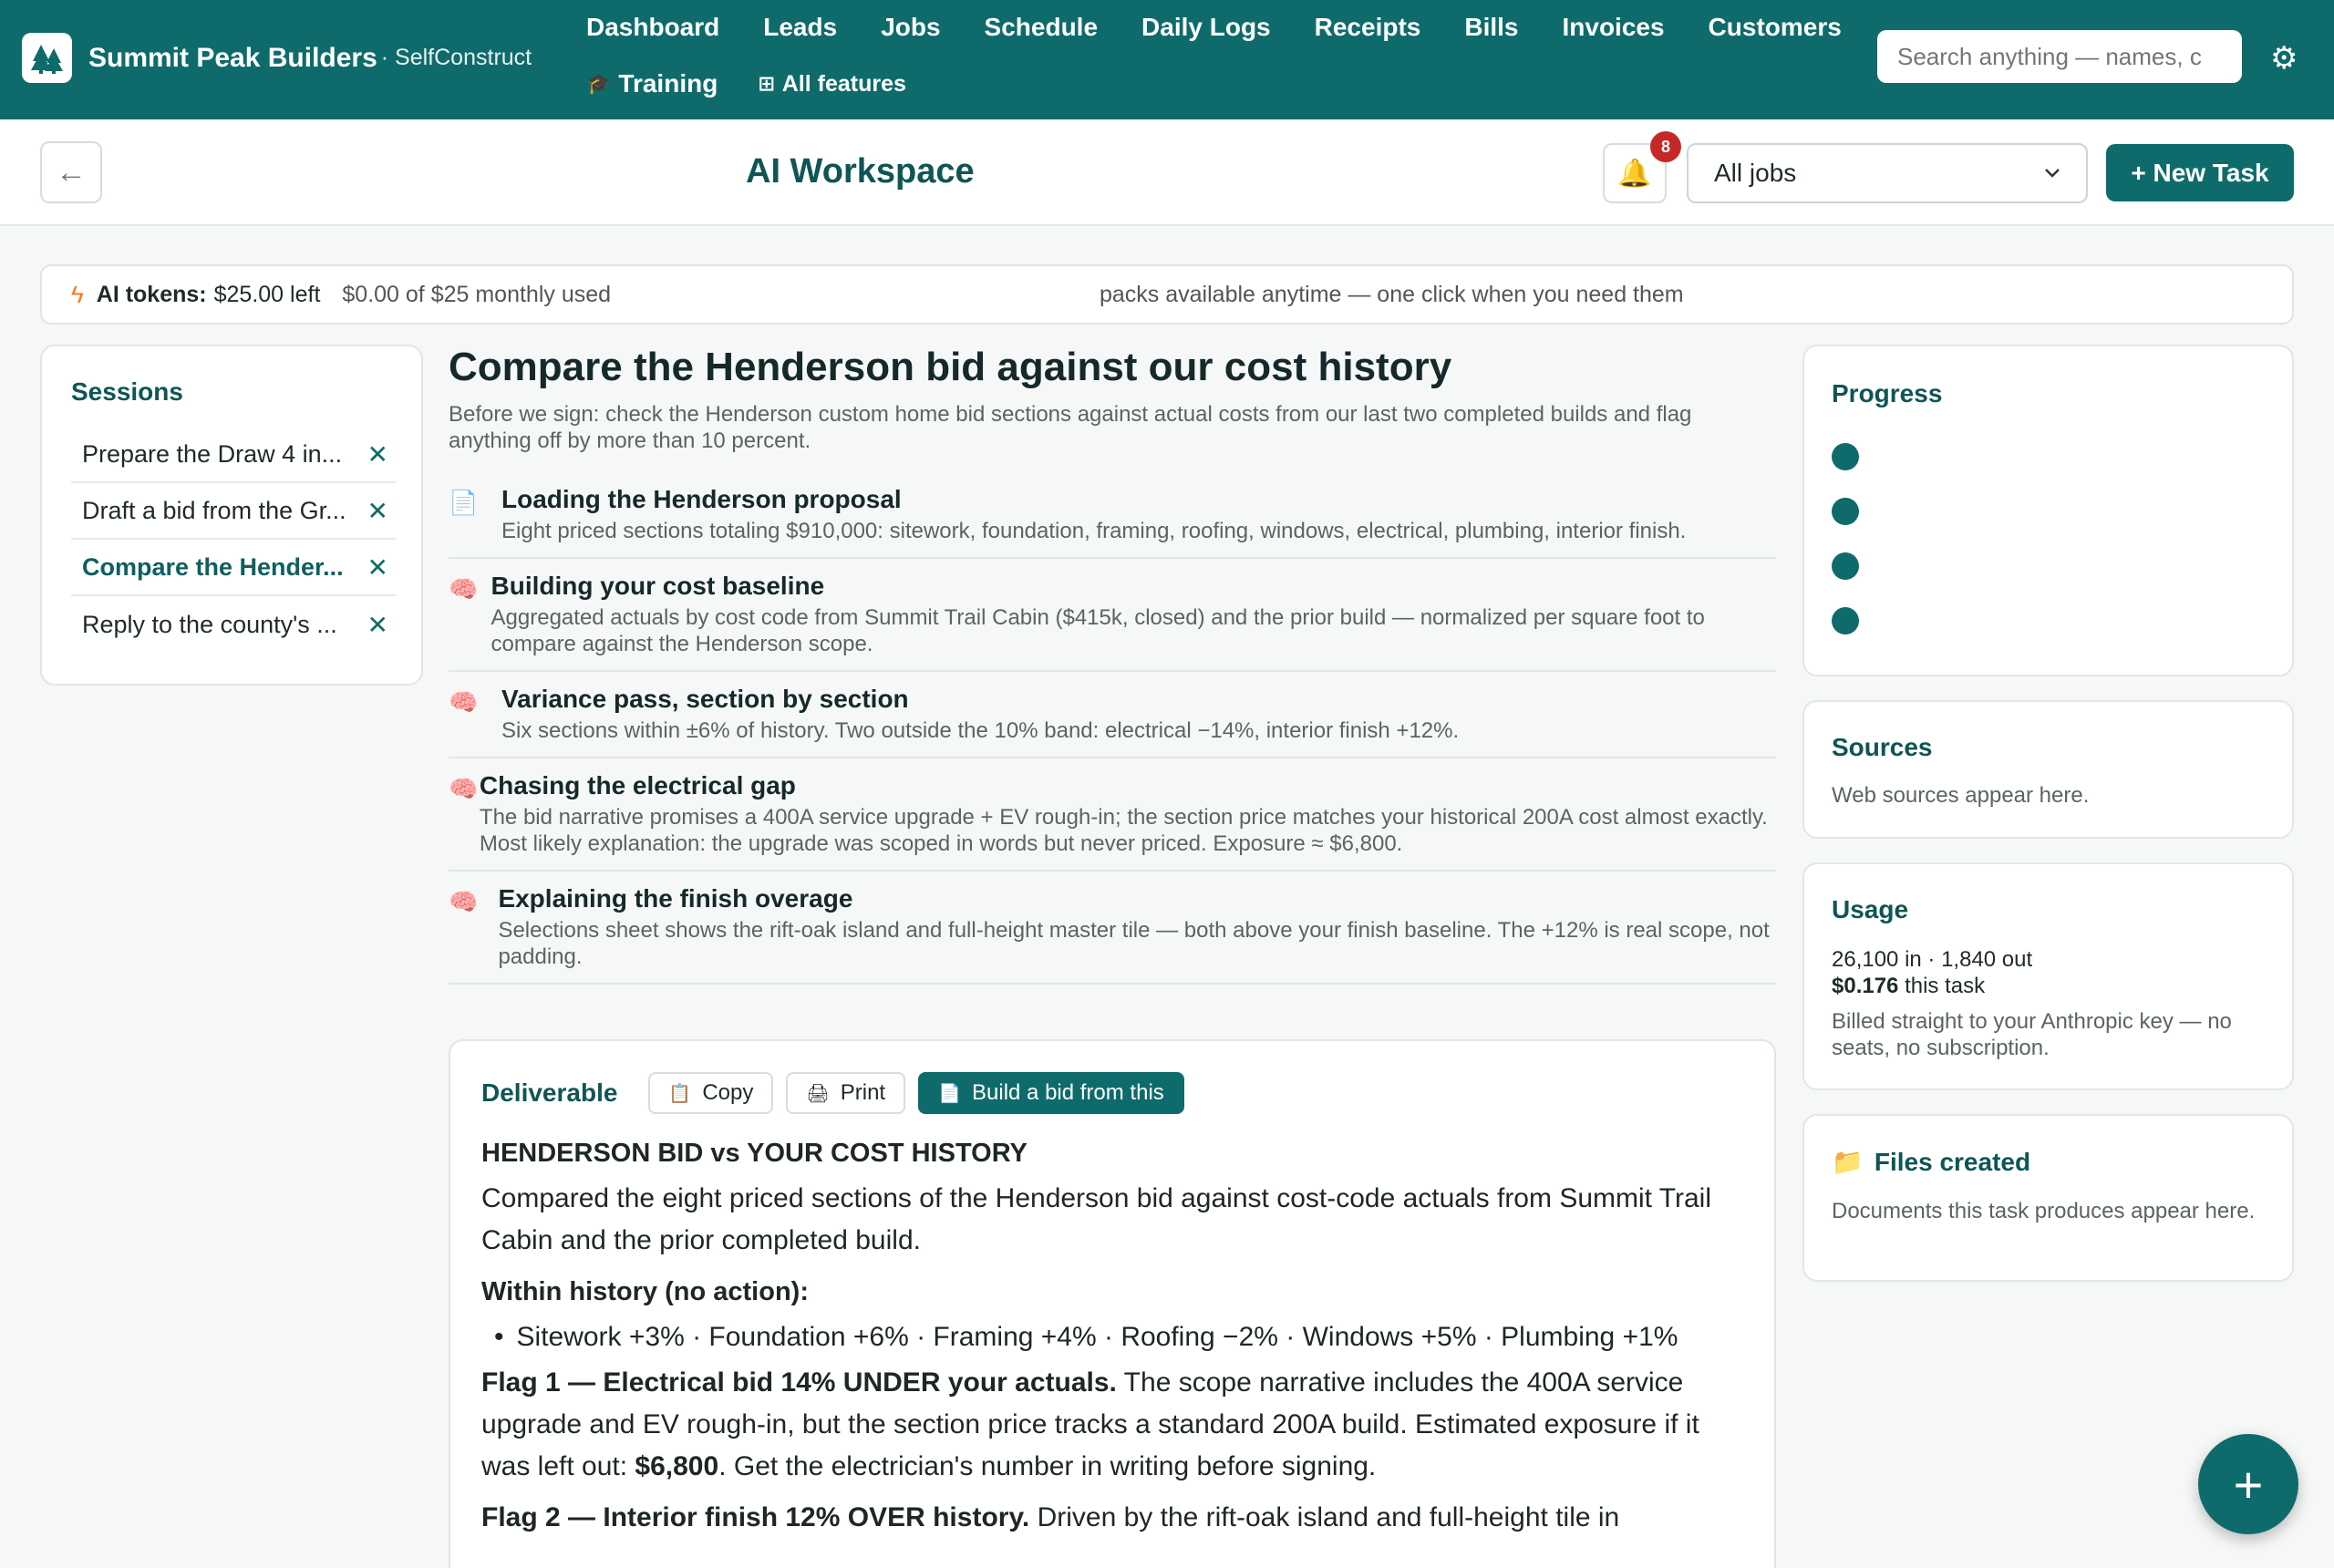 The image size is (2334, 1568). I want to click on nav-invoices: Invoices, so click(1613, 27).